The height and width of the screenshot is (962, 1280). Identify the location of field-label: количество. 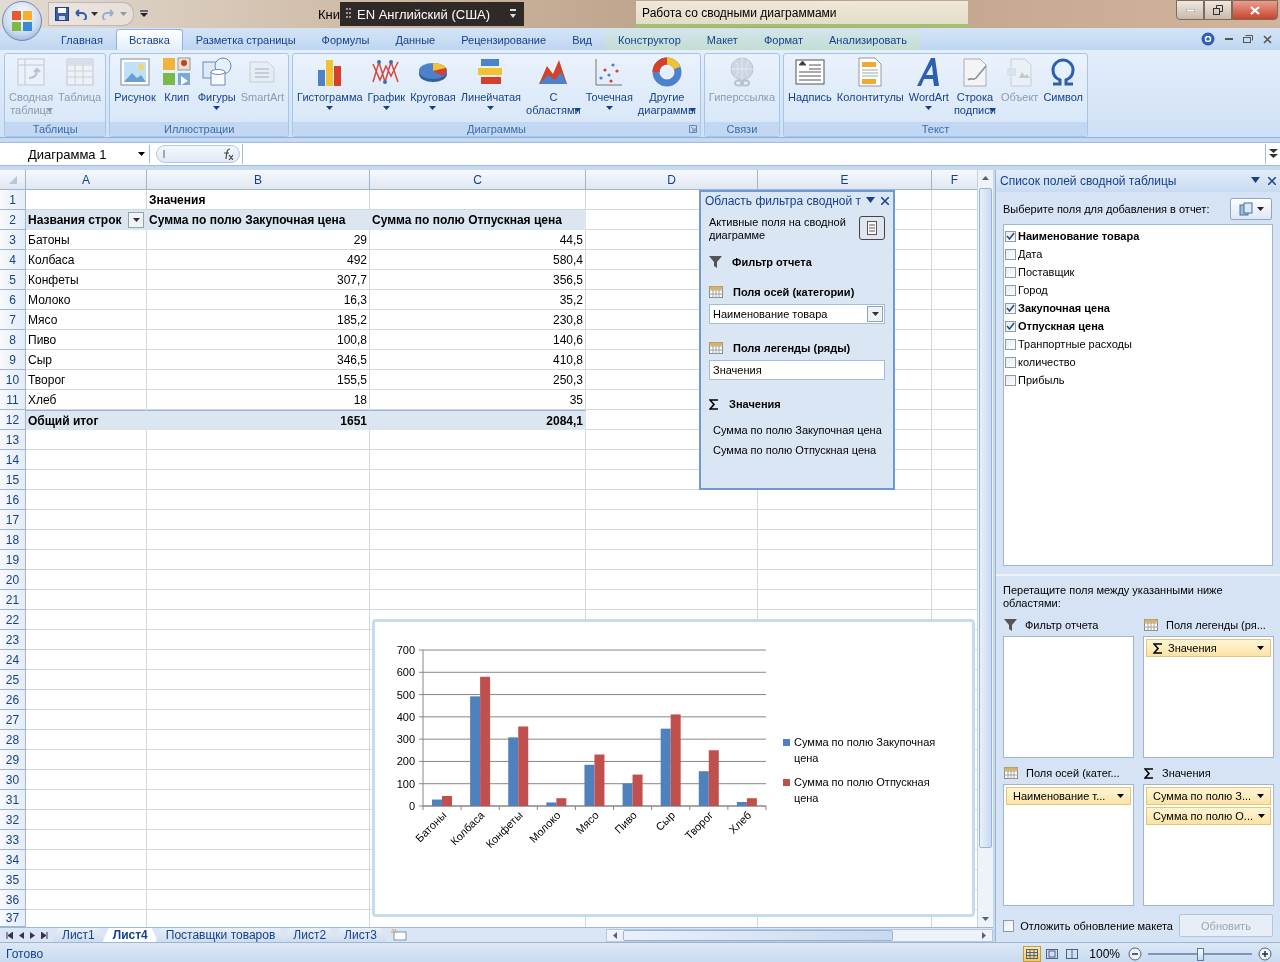
(1047, 362).